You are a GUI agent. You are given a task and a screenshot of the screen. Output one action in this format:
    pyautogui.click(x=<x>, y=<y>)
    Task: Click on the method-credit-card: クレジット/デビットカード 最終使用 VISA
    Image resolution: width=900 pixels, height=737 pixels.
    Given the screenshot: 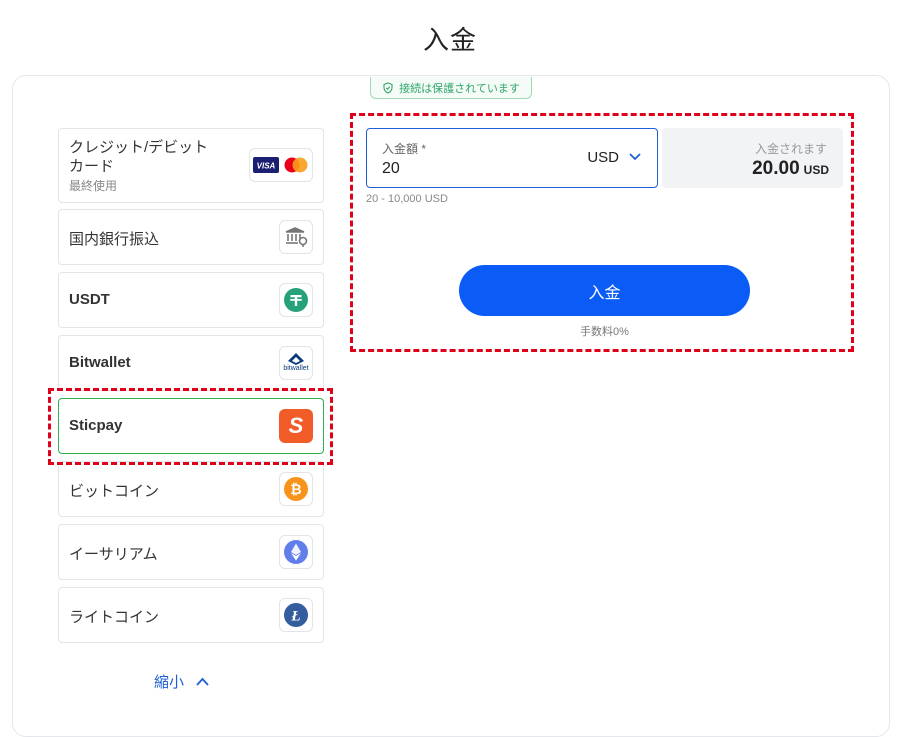 What is the action you would take?
    pyautogui.click(x=191, y=165)
    